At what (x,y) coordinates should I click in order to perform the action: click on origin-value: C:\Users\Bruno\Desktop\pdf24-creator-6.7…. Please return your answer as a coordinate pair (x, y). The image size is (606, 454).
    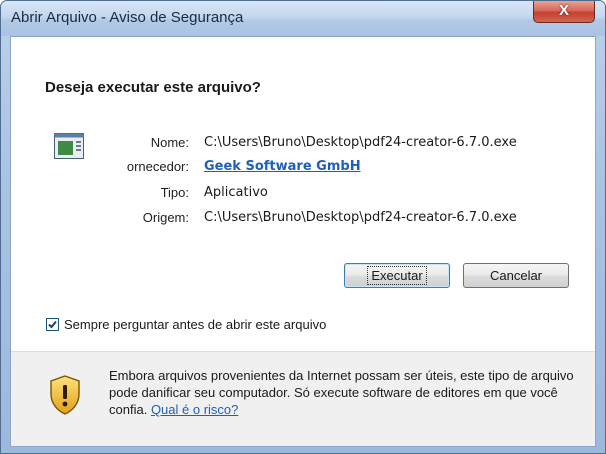
    Looking at the image, I should click on (360, 217).